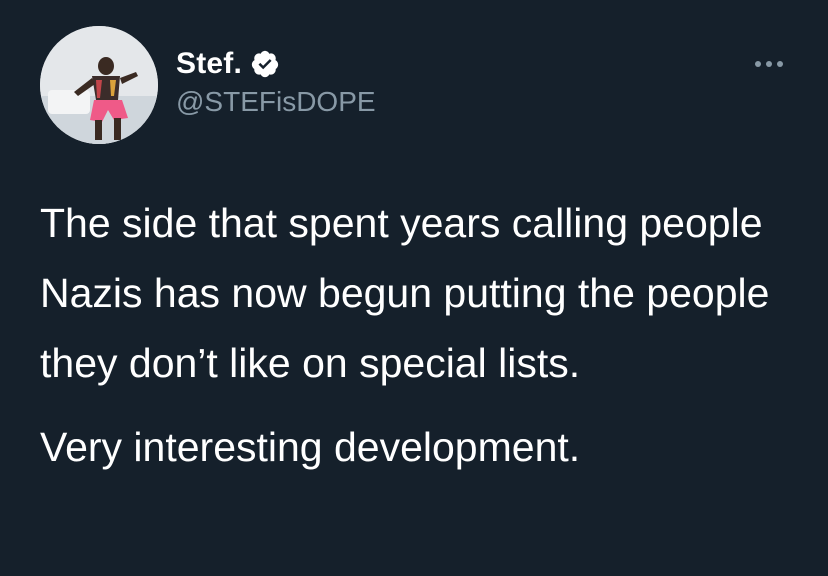 Image resolution: width=828 pixels, height=576 pixels. Describe the element at coordinates (265, 64) in the screenshot. I see `verified-badge-icon` at that location.